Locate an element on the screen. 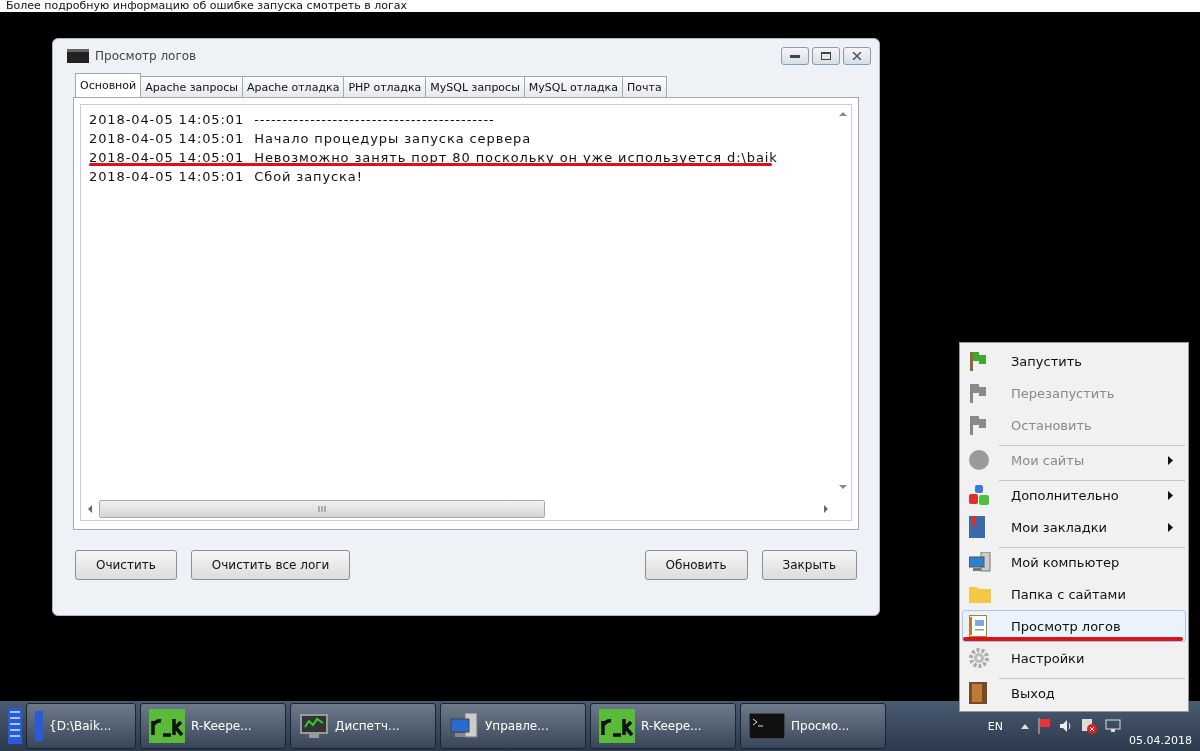 The width and height of the screenshot is (1200, 751). tab: MySQL запросы is located at coordinates (475, 86).